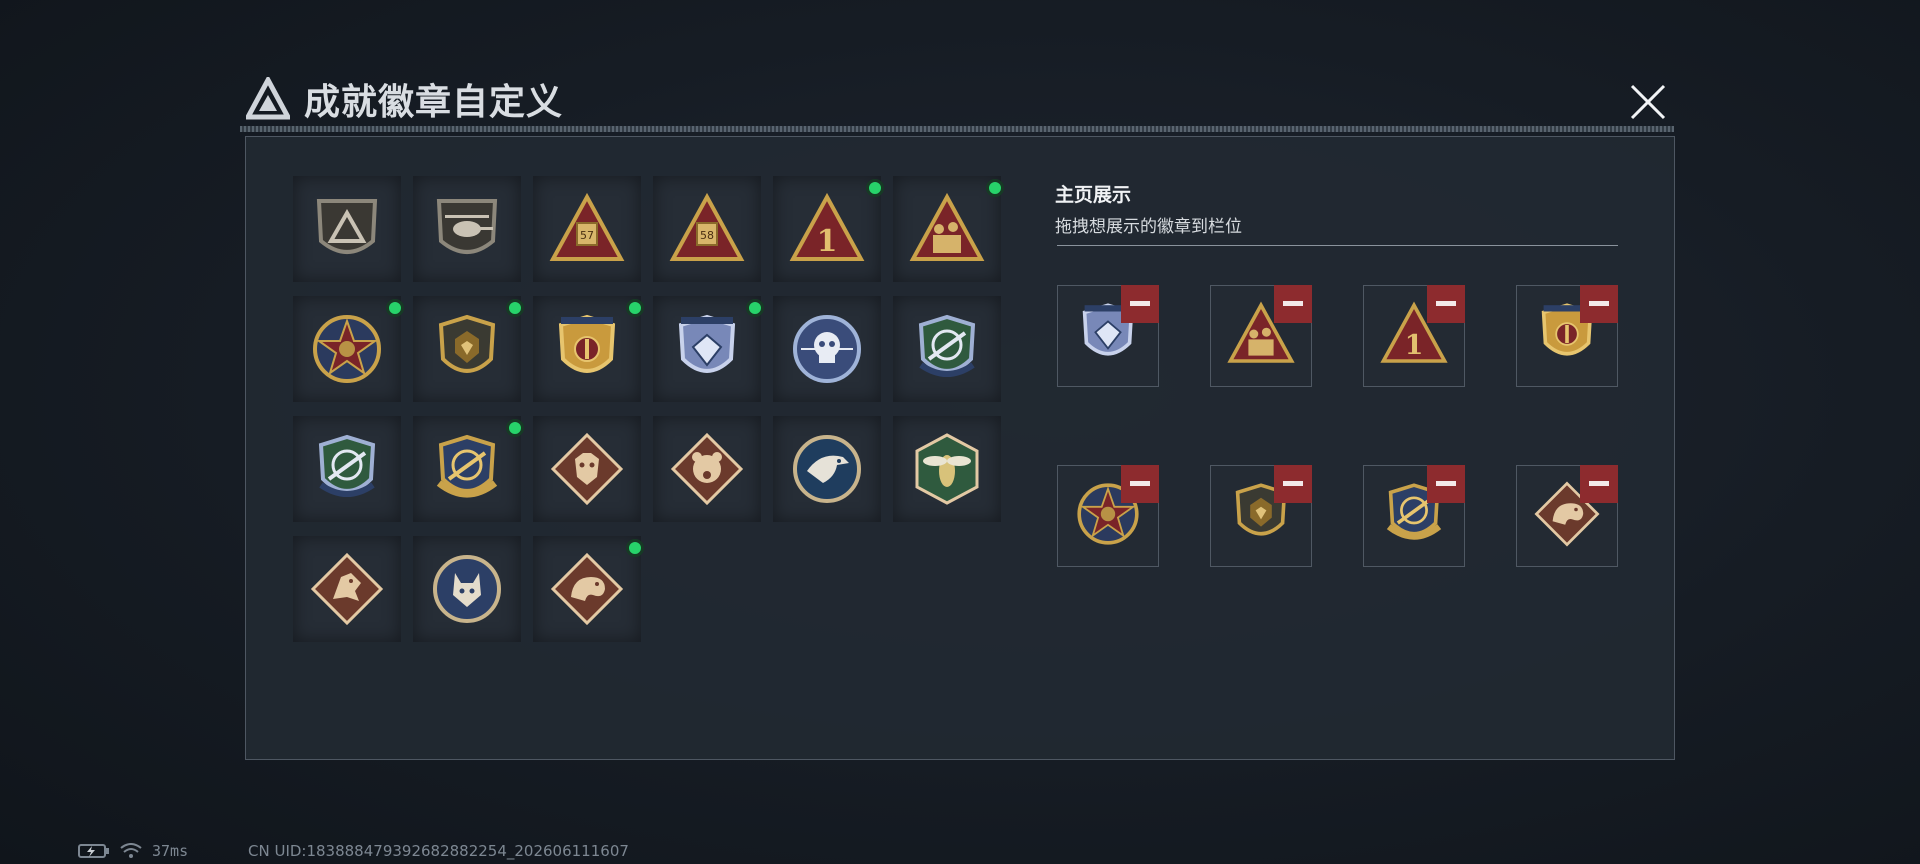  Describe the element at coordinates (1337, 245) in the screenshot. I see `display-divider` at that location.